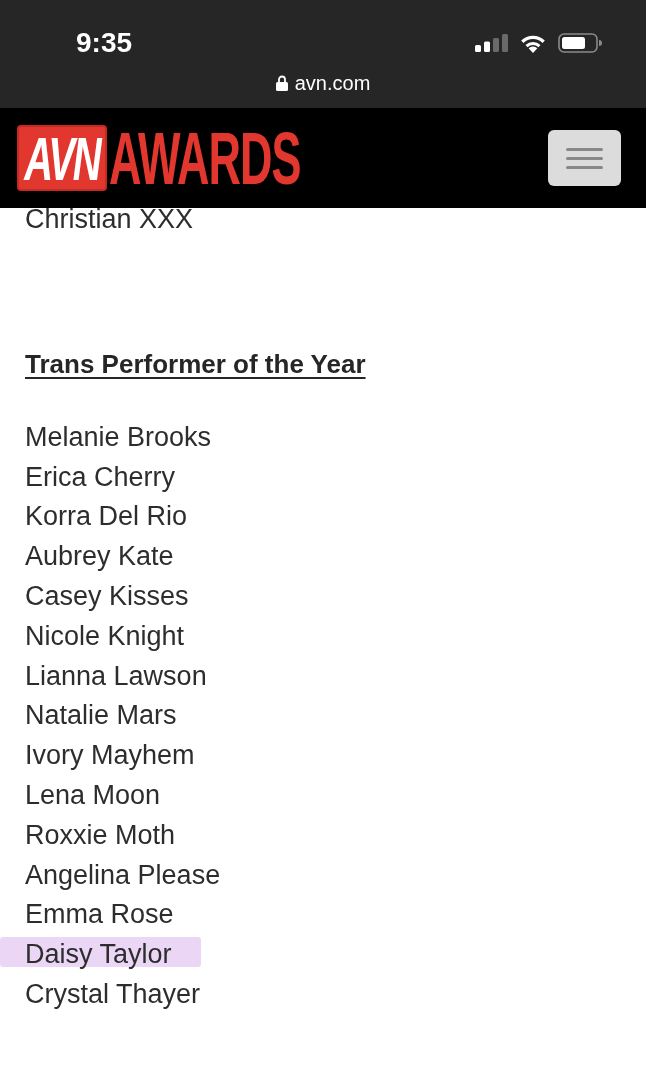 This screenshot has height=1080, width=646. I want to click on nominee-name: Erica Cherry, so click(100, 476).